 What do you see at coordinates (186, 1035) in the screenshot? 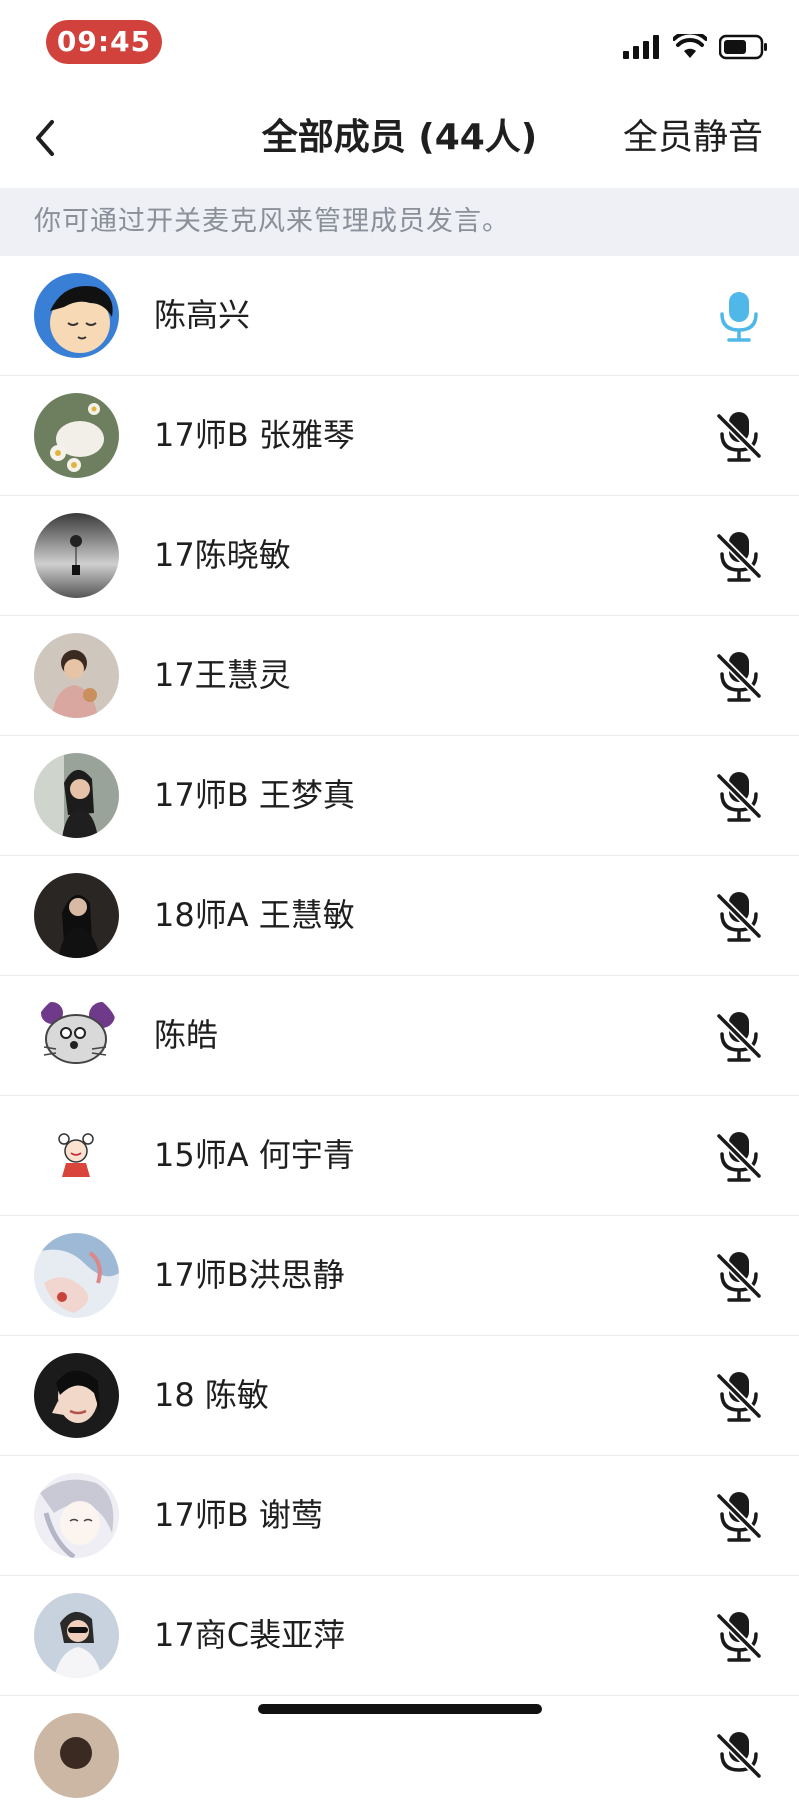
I see `member-name: 陈皓` at bounding box center [186, 1035].